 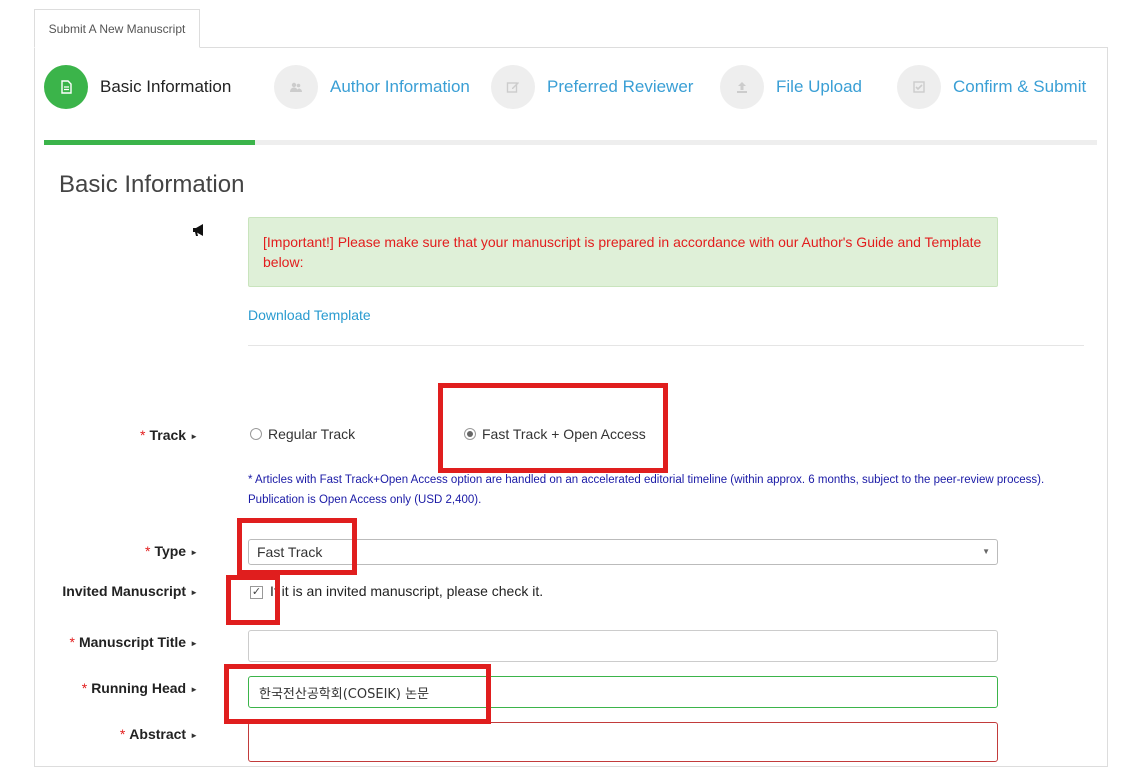 I want to click on radio-regular-track: Regular Track, so click(x=302, y=434).